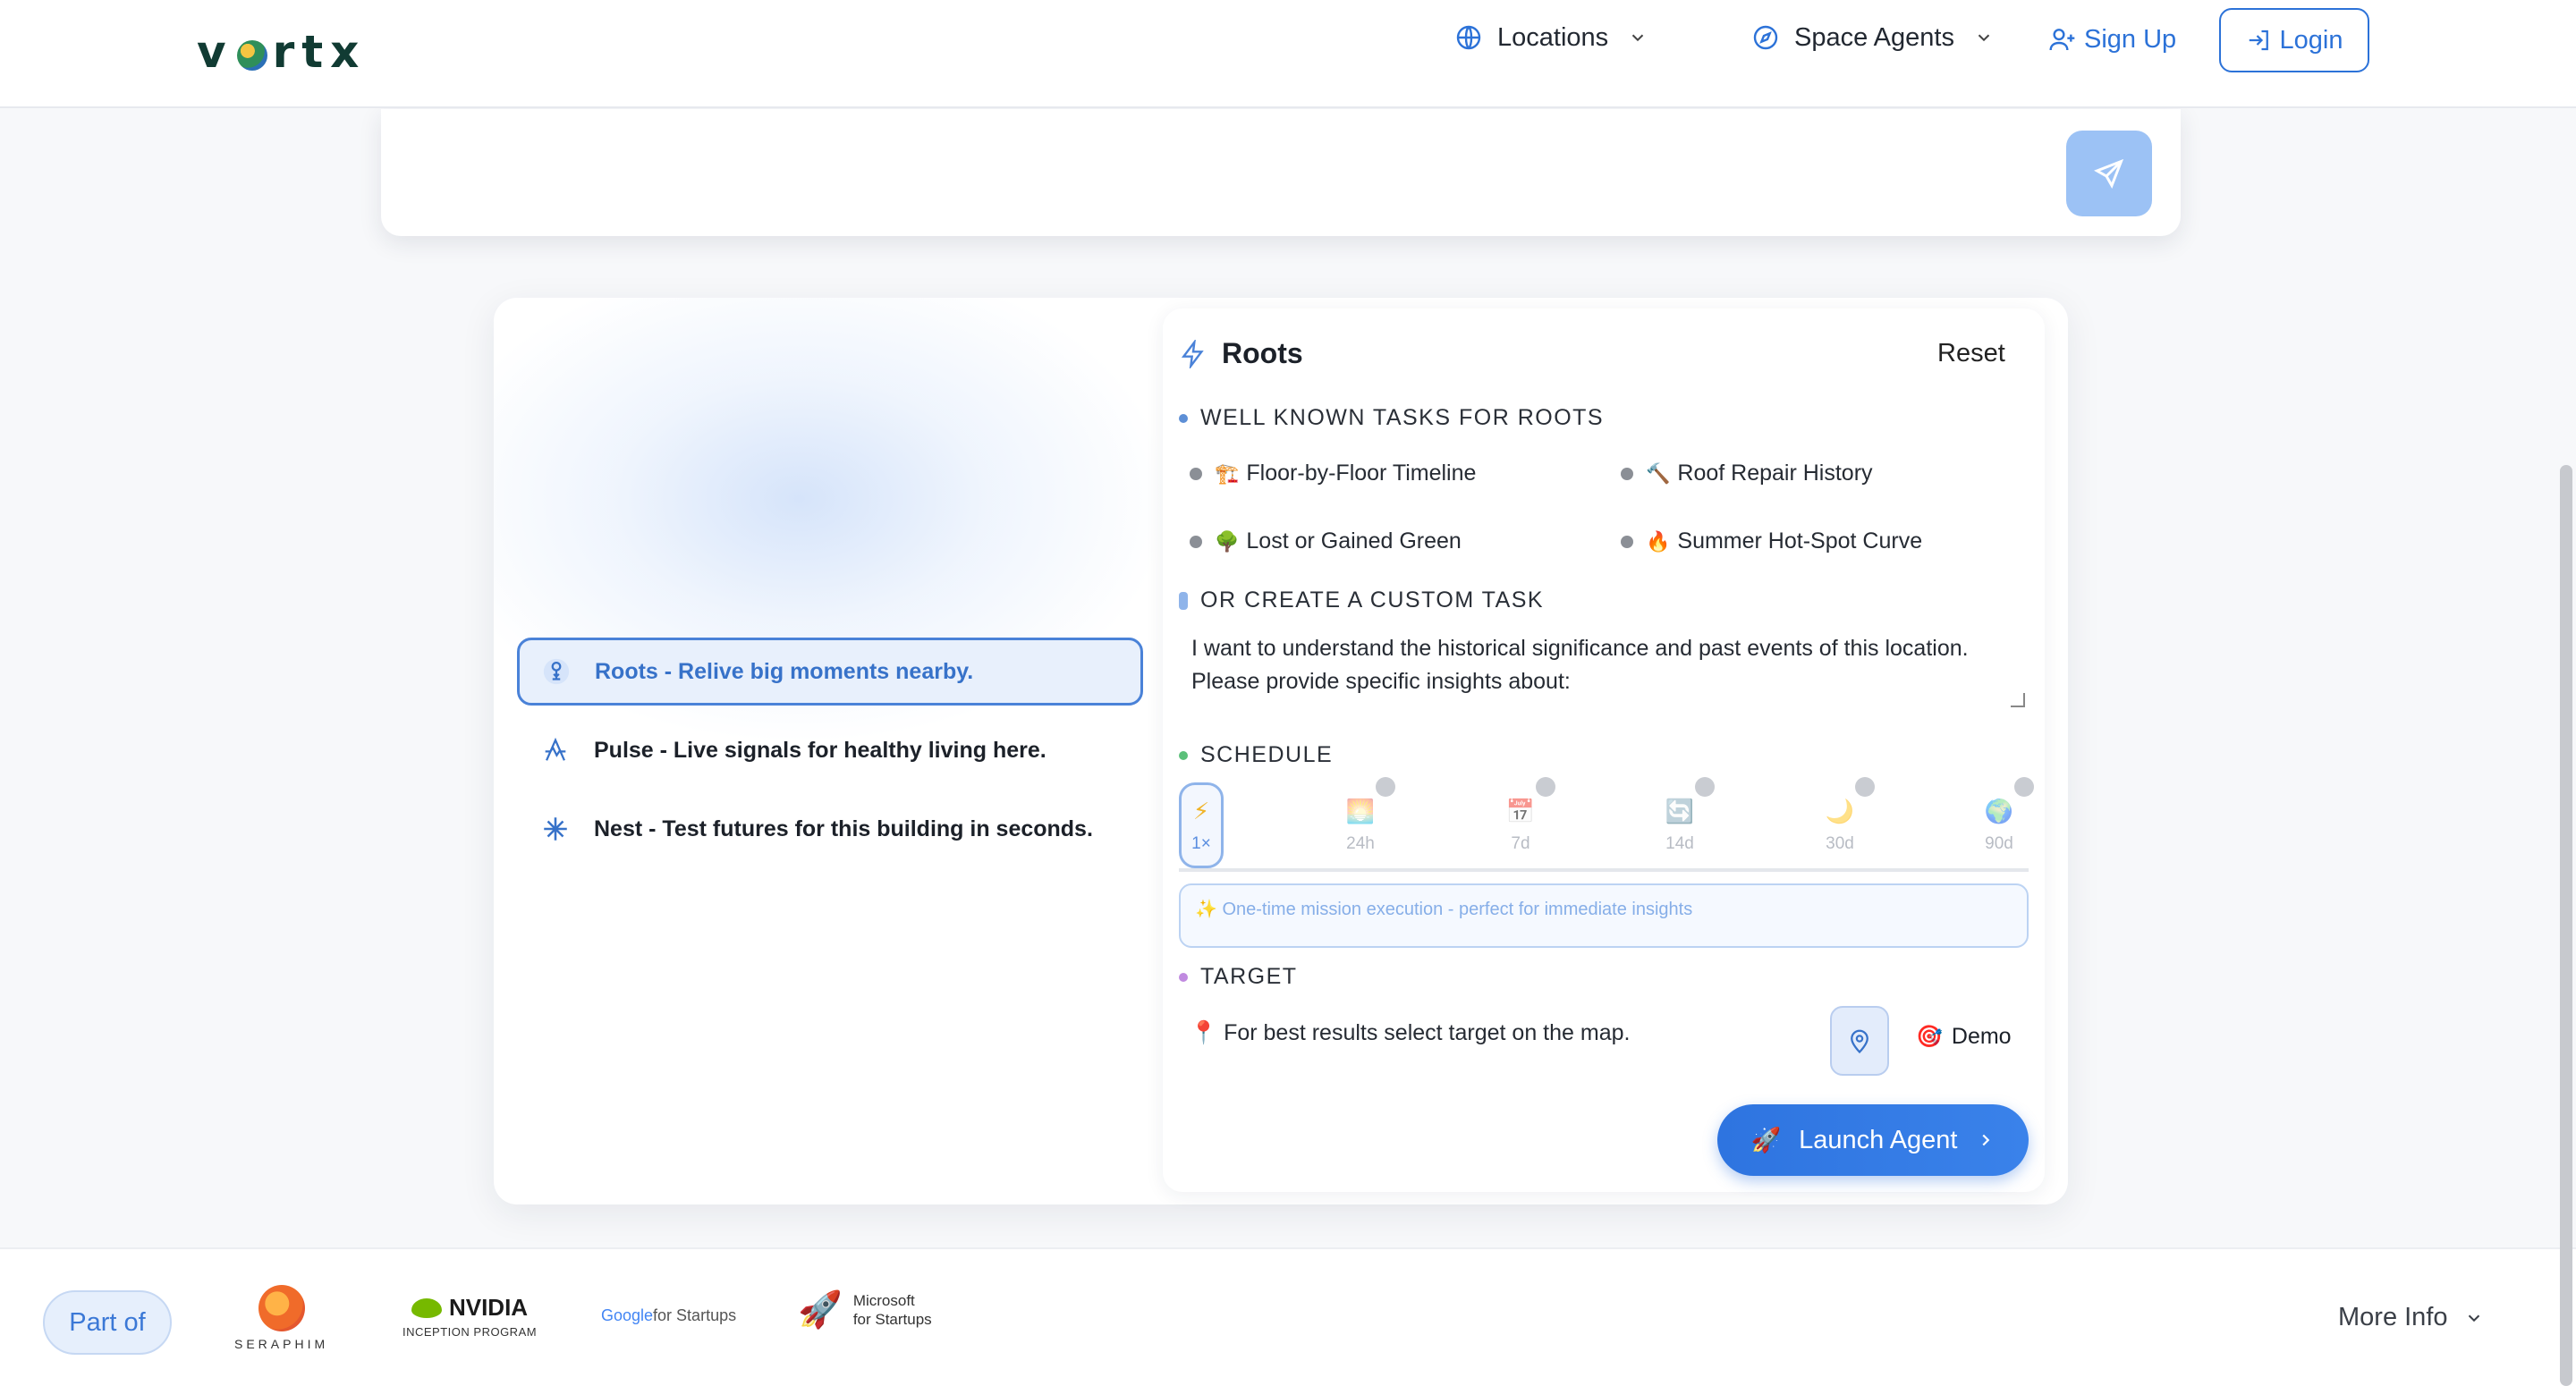  I want to click on user-plus-icon, so click(2062, 40).